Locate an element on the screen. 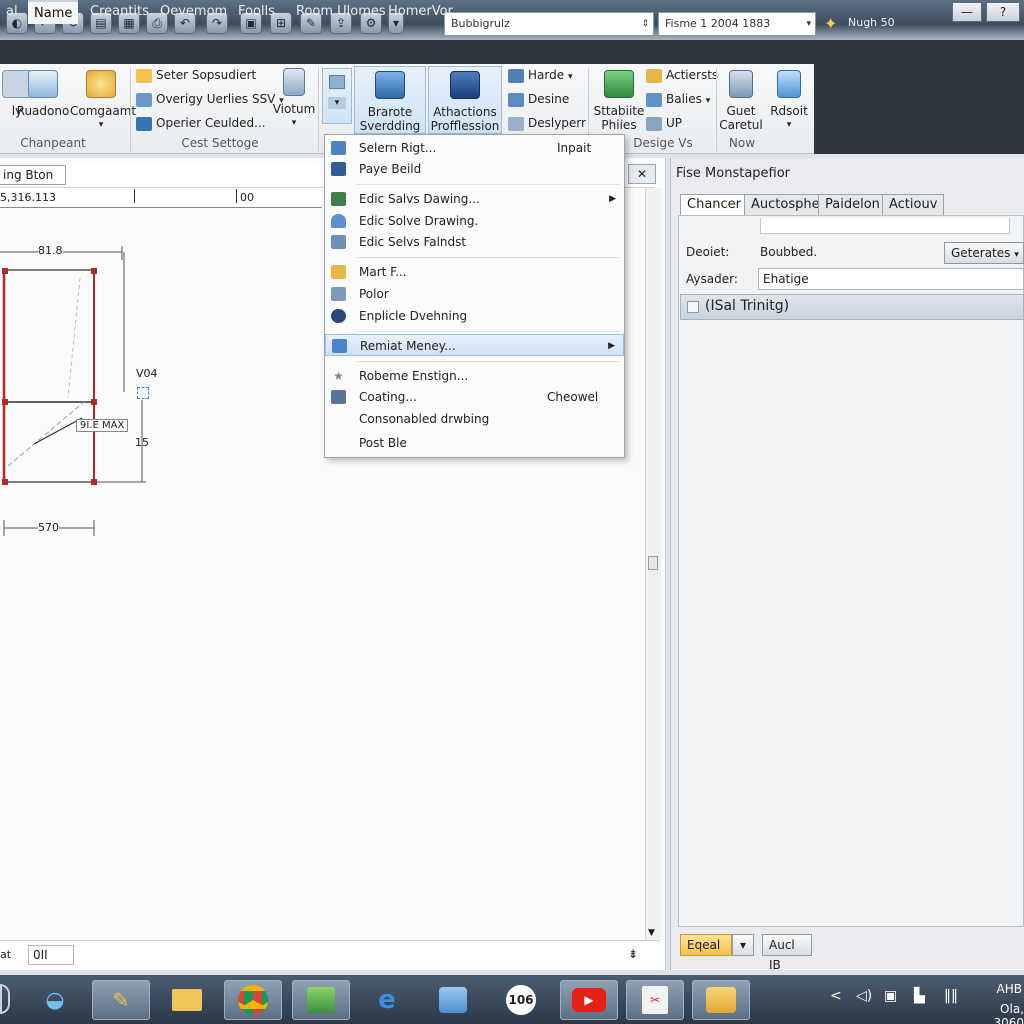 This screenshot has height=1024, width=1024. design-icon is located at coordinates (516, 99).